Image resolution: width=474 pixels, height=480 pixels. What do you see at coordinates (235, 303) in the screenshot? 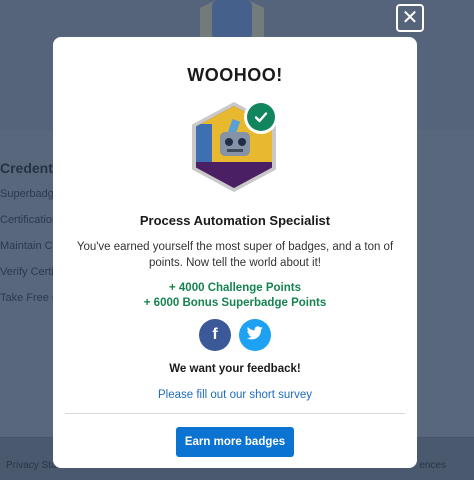
I see `bonus-points: + 6000 Bonus Superbadge Points` at bounding box center [235, 303].